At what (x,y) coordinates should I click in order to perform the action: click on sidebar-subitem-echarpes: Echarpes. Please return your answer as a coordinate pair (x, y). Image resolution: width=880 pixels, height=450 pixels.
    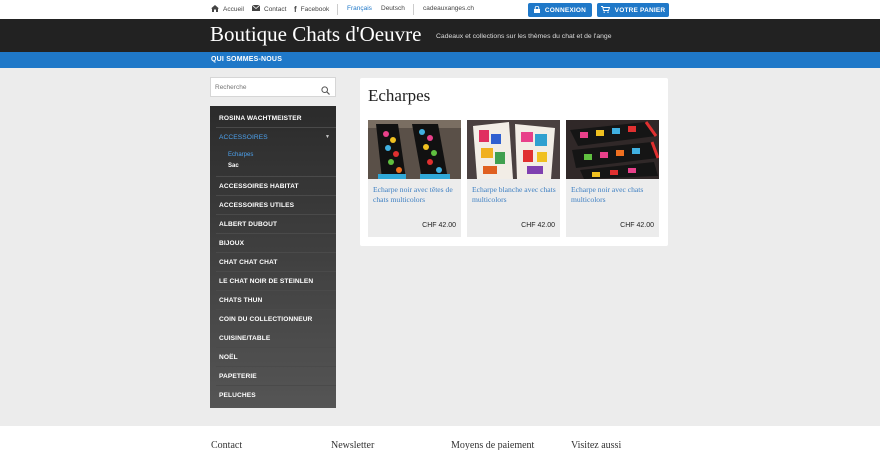
    Looking at the image, I should click on (282, 155).